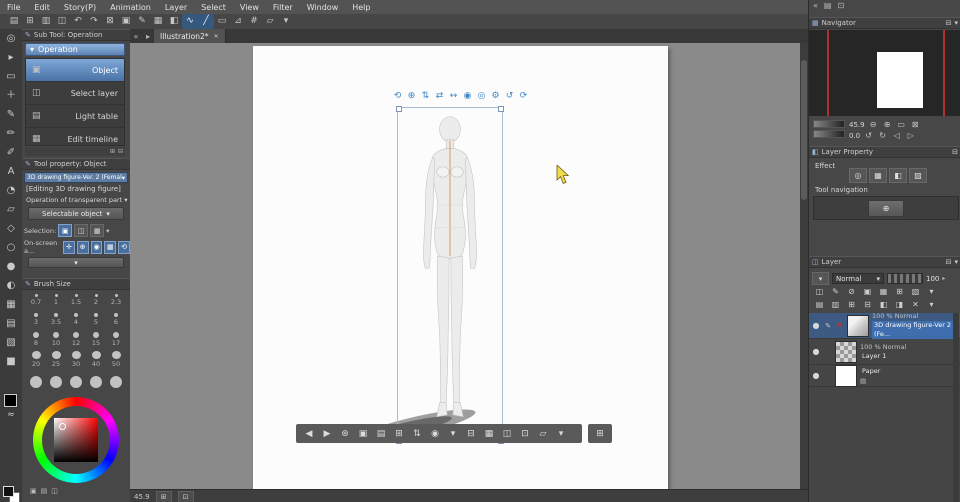 The height and width of the screenshot is (502, 960). Describe the element at coordinates (96, 340) in the screenshot. I see `brush-size-swatch: 15` at that location.